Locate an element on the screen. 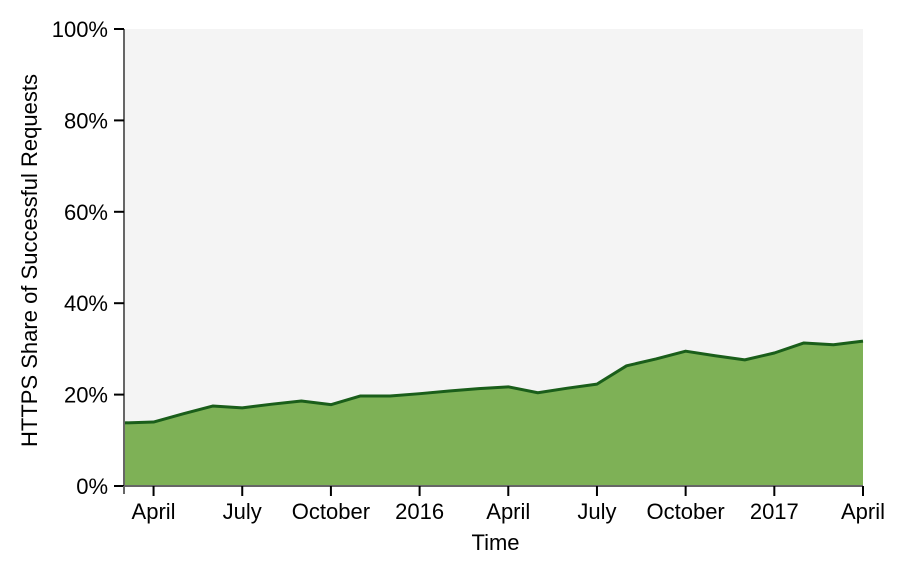 This screenshot has height=576, width=910. y-axis-title: HTTPS Share of Successful Requests is located at coordinates (29, 260).